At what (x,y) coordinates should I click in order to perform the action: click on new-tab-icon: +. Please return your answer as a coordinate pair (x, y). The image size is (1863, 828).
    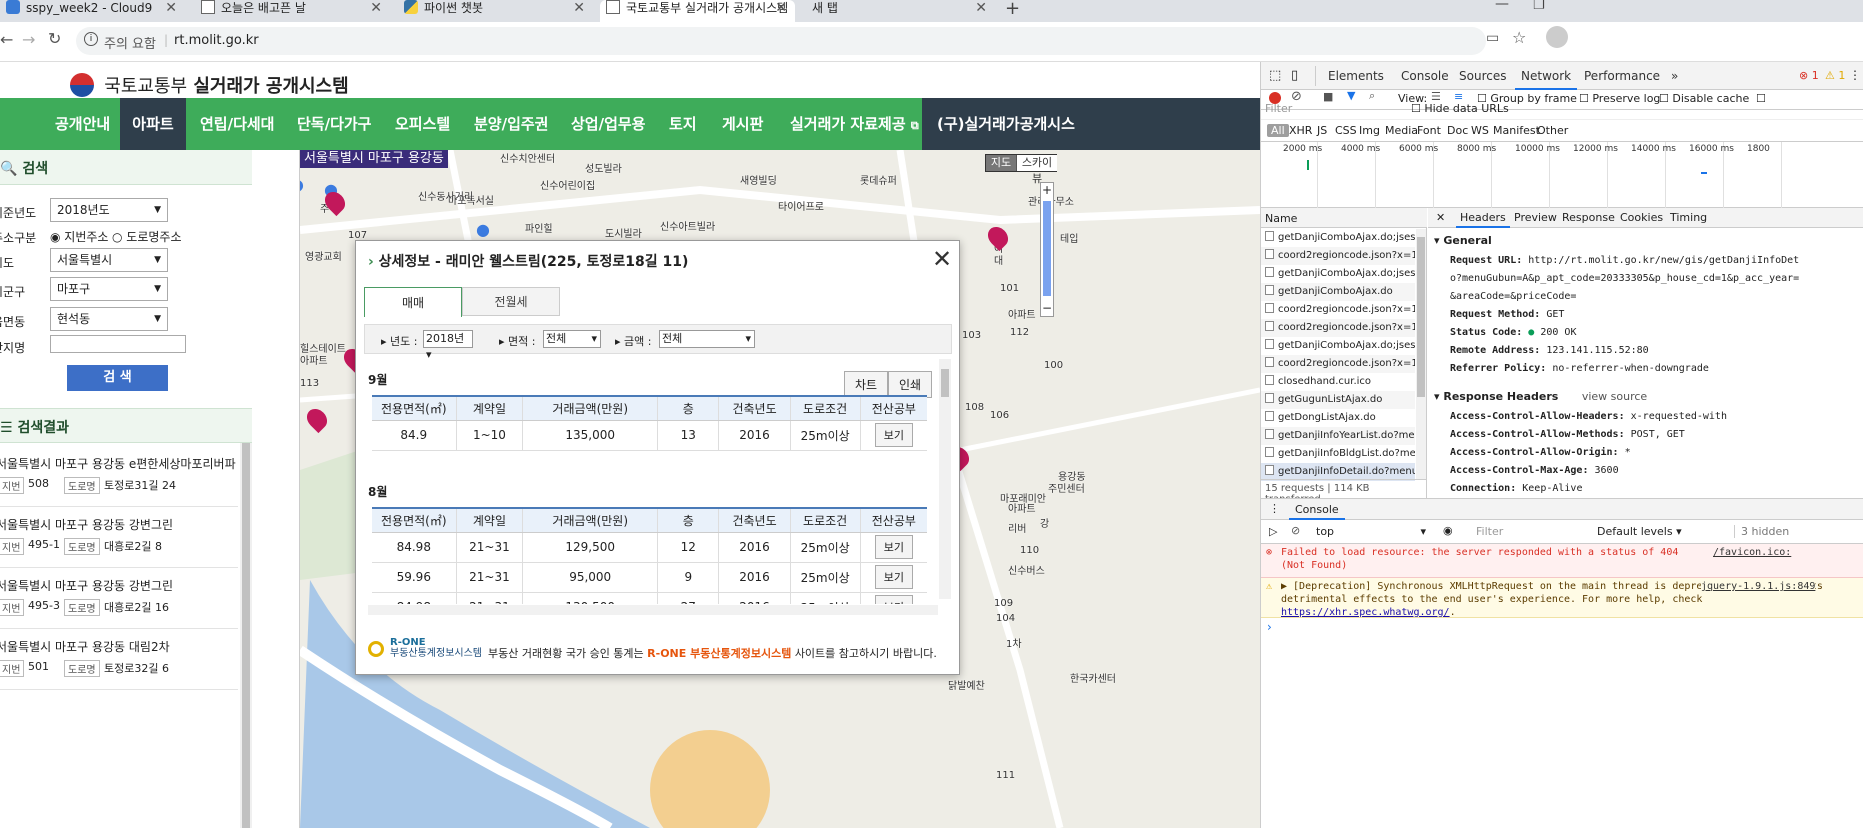
    Looking at the image, I should click on (1012, 9).